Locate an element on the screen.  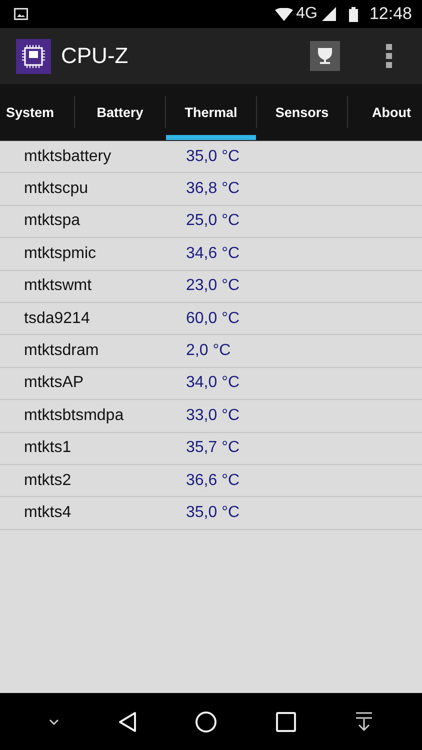
sensor-value: 60,0 °C is located at coordinates (213, 319).